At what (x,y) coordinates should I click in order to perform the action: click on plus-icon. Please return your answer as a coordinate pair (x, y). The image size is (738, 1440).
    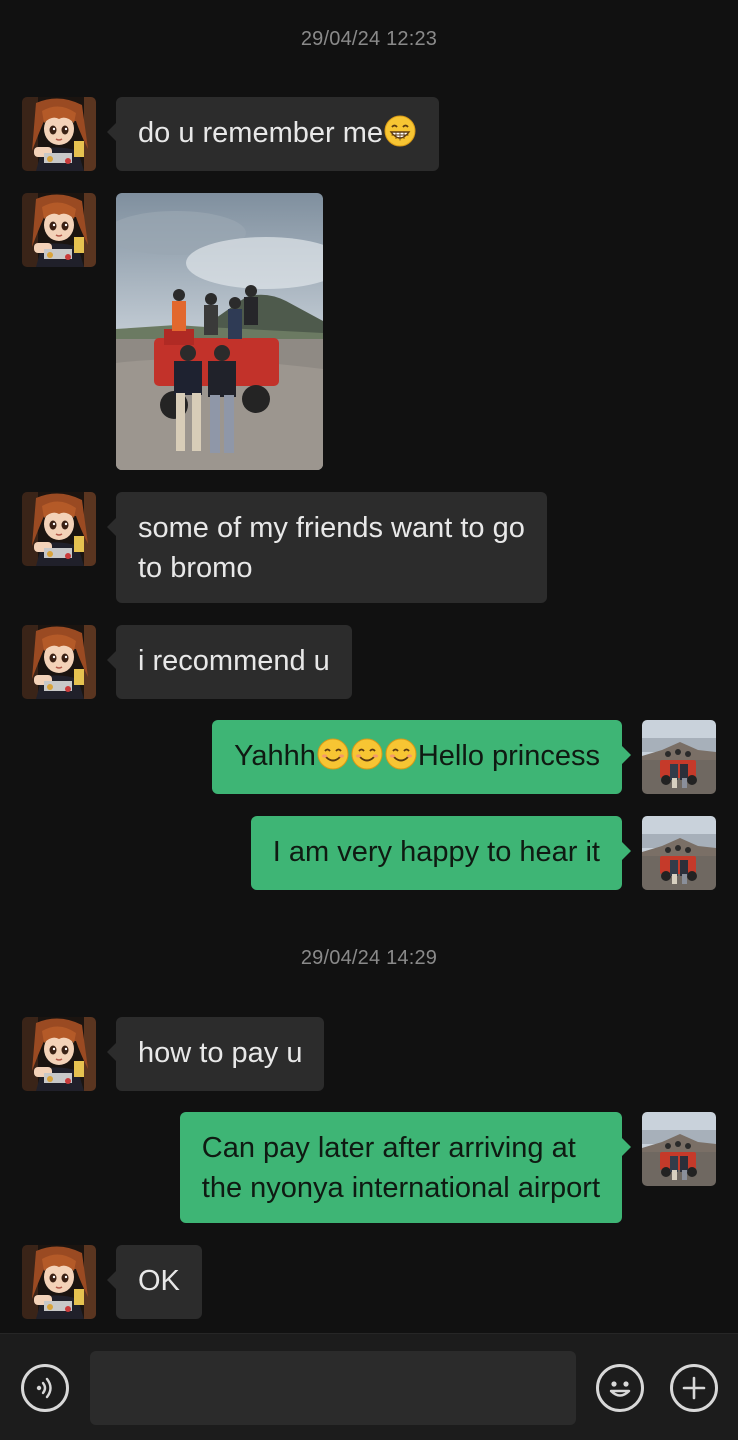
    Looking at the image, I should click on (694, 1388).